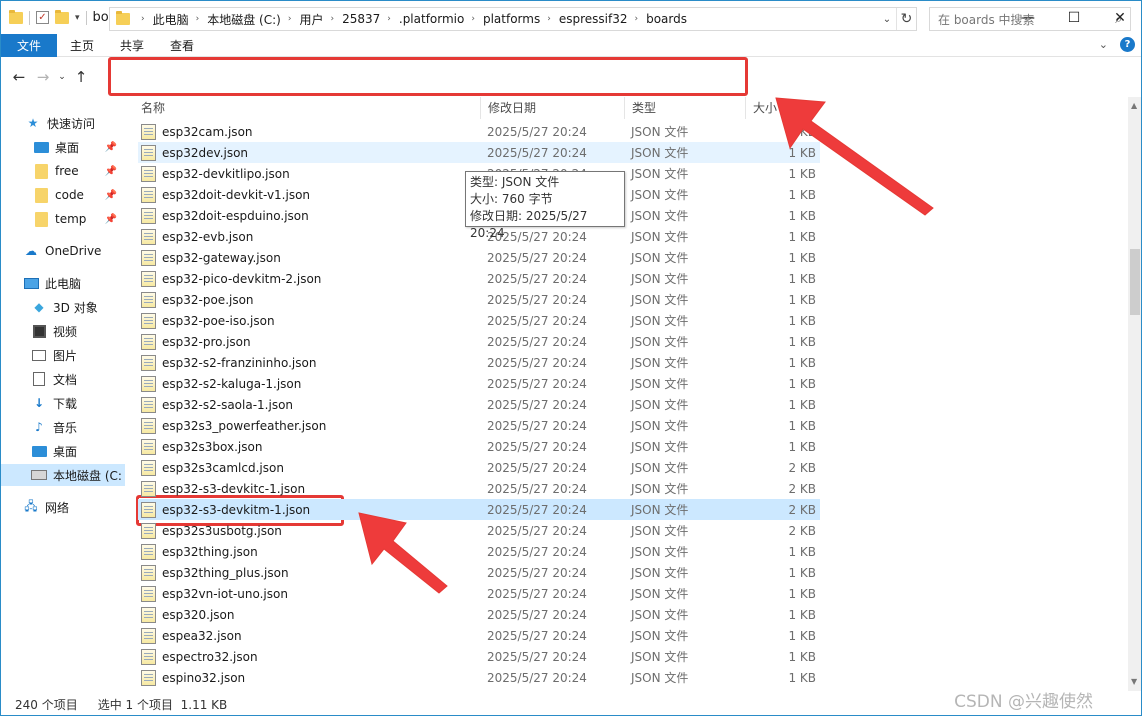 This screenshot has width=1142, height=716. Describe the element at coordinates (370, 19) in the screenshot. I see `breadcrumb-user: 25837 ›` at that location.